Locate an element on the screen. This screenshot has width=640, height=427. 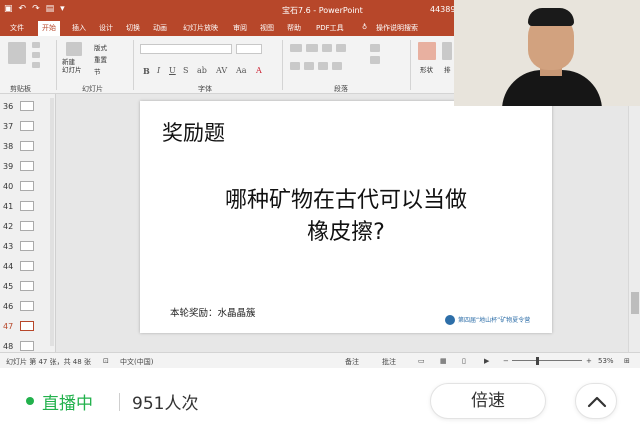
thumbnail-item: 40 is located at coordinates (27, 187).